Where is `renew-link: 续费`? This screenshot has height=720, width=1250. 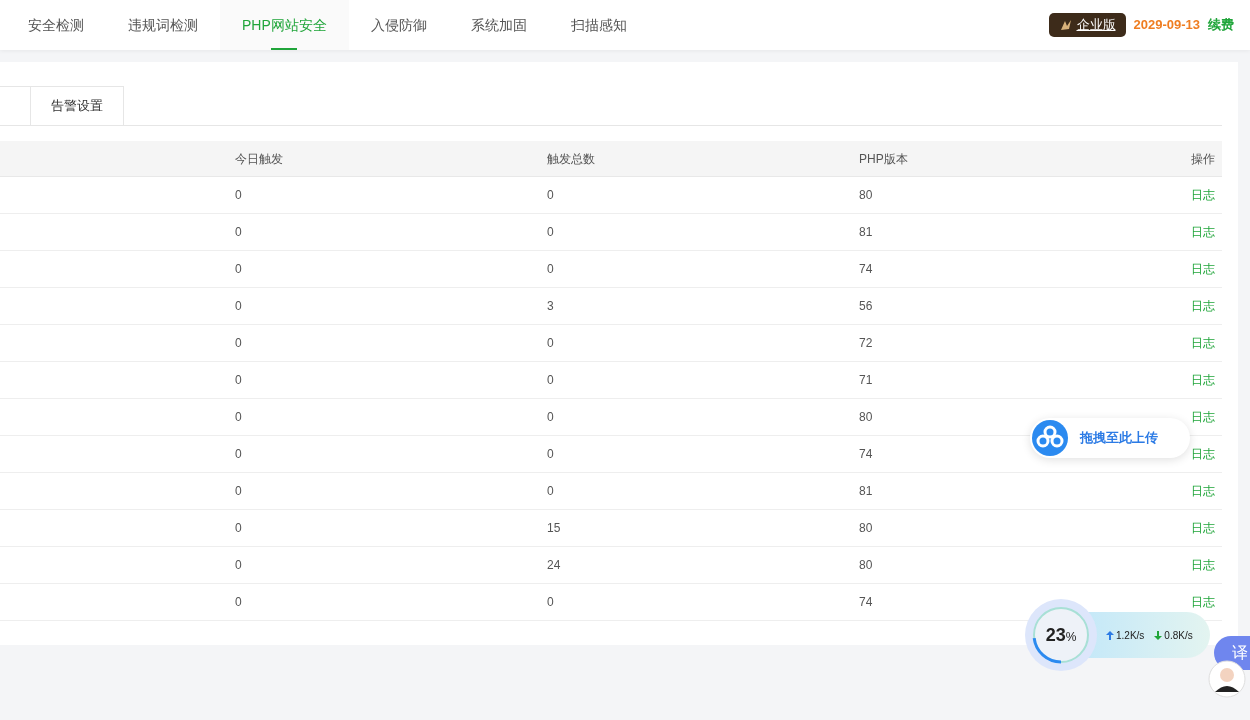
renew-link: 续费 is located at coordinates (1221, 25).